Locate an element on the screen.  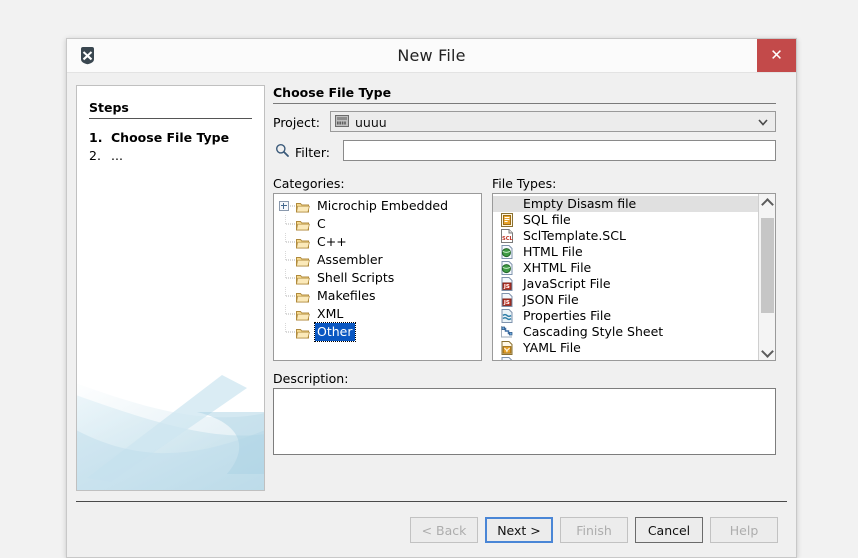
footer-divider is located at coordinates (431, 501).